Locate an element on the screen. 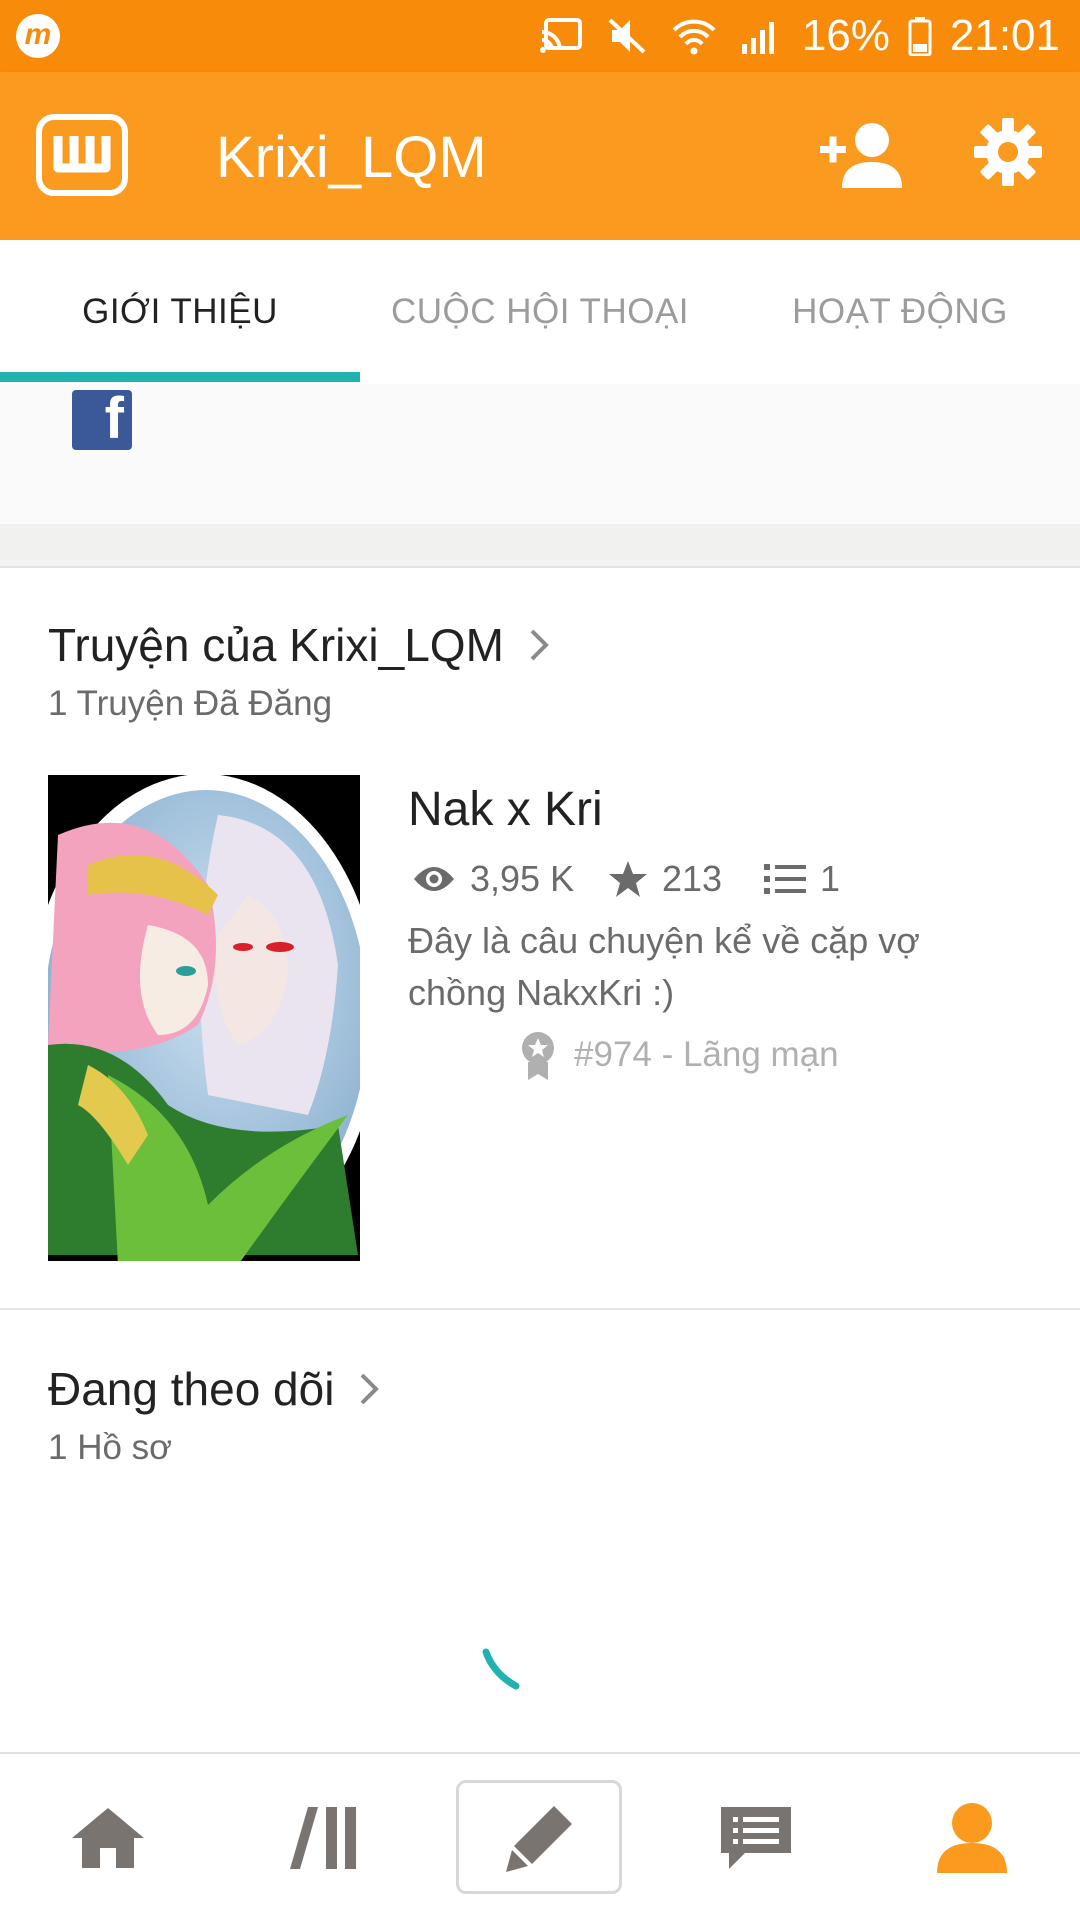 This screenshot has width=1080, height=1922. nav-library is located at coordinates (324, 1838).